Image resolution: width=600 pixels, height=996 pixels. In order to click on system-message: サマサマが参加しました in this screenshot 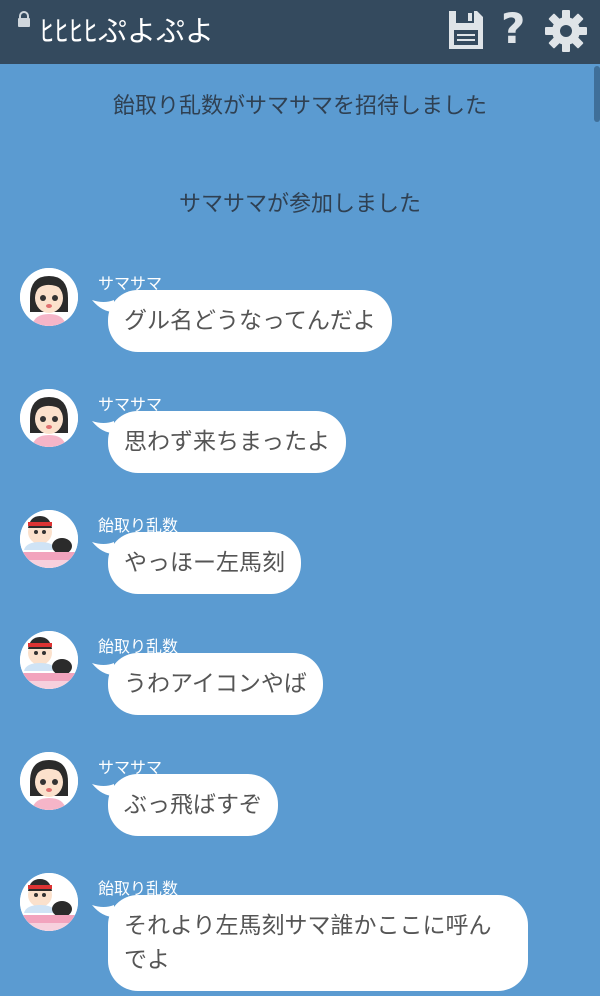, I will do `click(299, 204)`.